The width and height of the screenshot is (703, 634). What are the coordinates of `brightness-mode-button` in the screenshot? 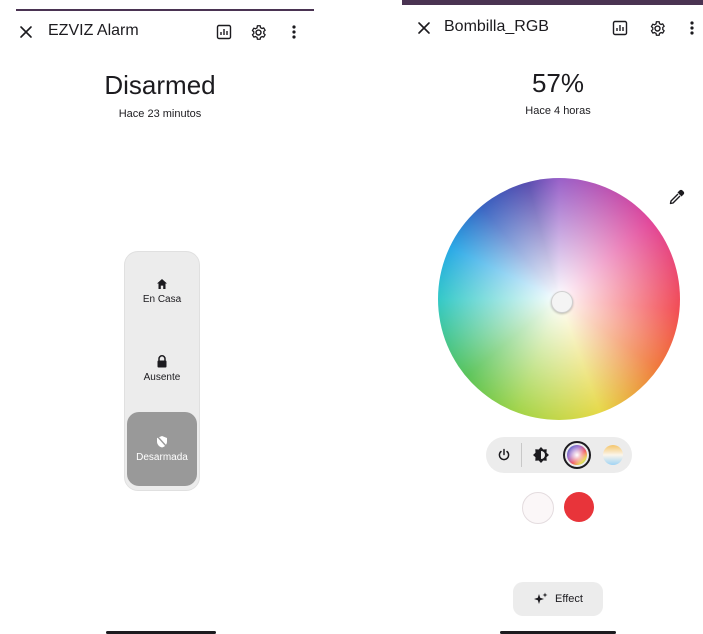 It's located at (541, 455).